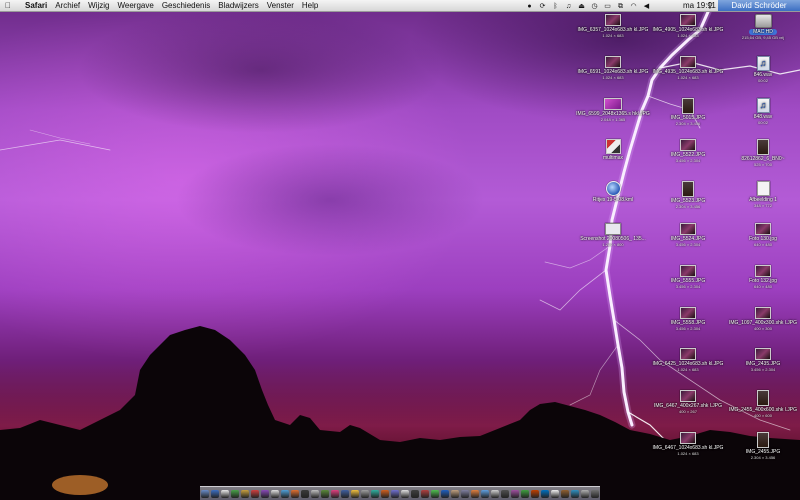 Image resolution: width=800 pixels, height=500 pixels. I want to click on desktop-icon: IMG_6357_1024x683.sh kl.JPG 1.024 × 683, so click(613, 26).